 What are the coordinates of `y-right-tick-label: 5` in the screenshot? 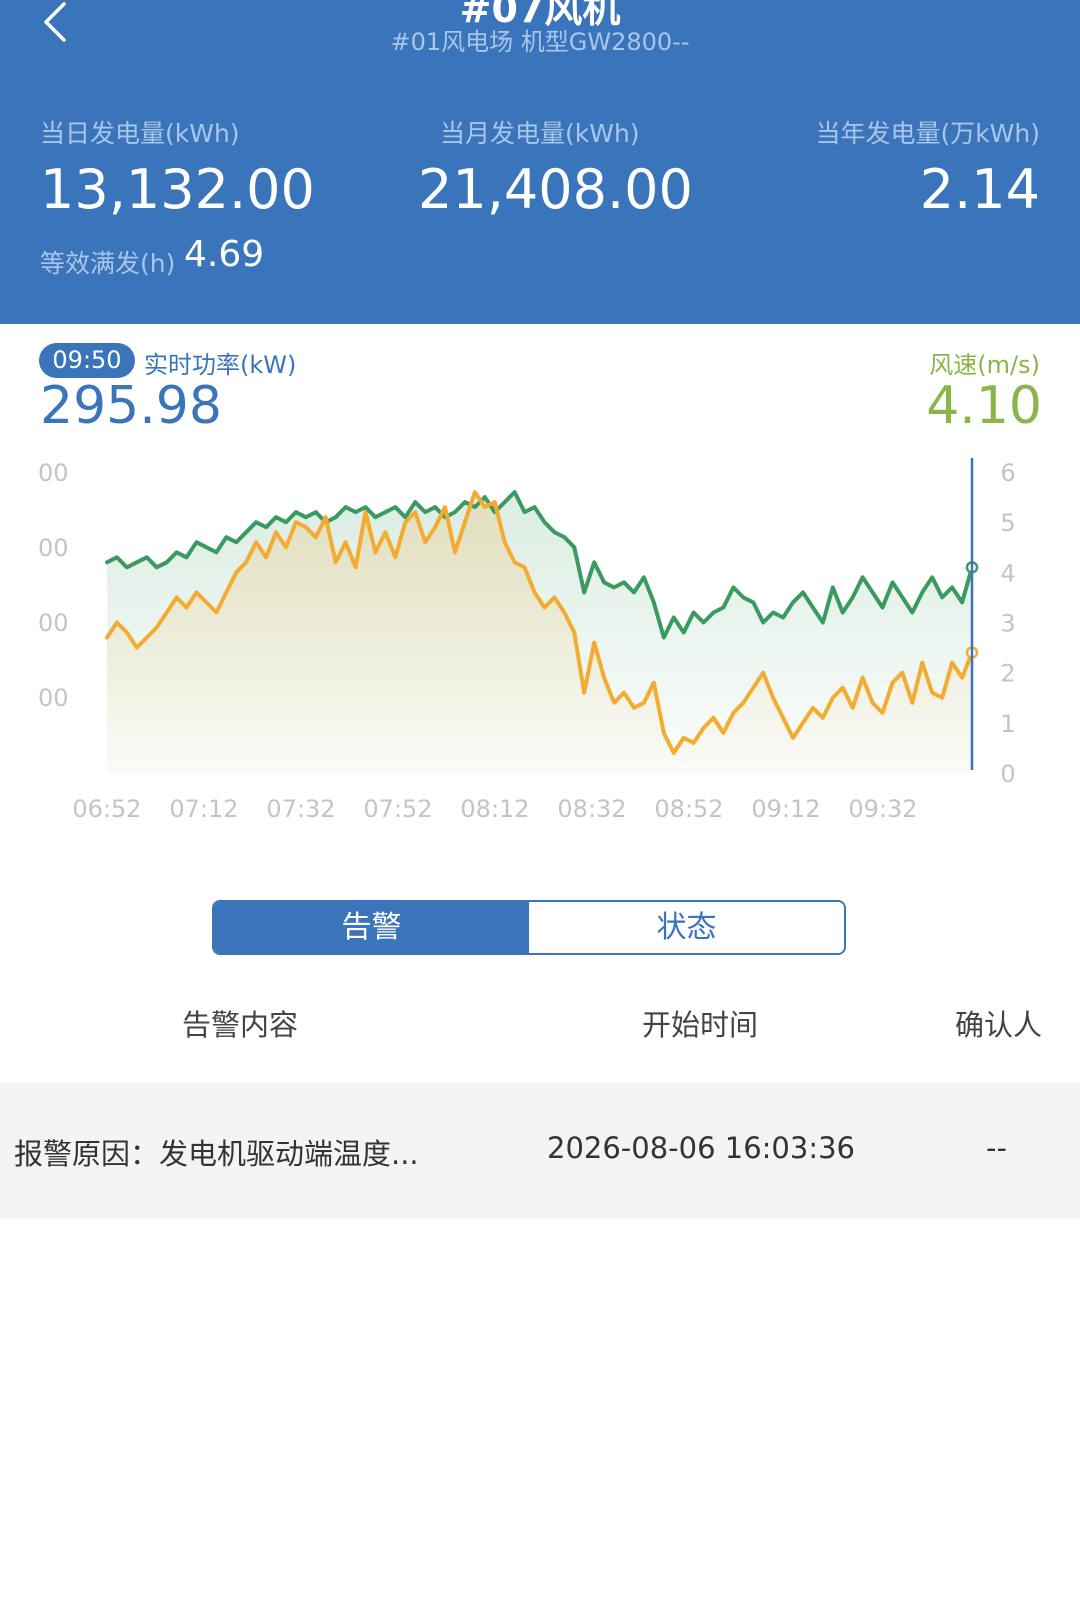 It's located at (1007, 523).